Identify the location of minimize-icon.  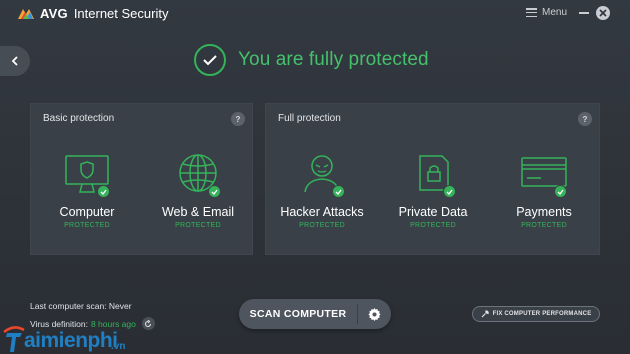
(584, 13).